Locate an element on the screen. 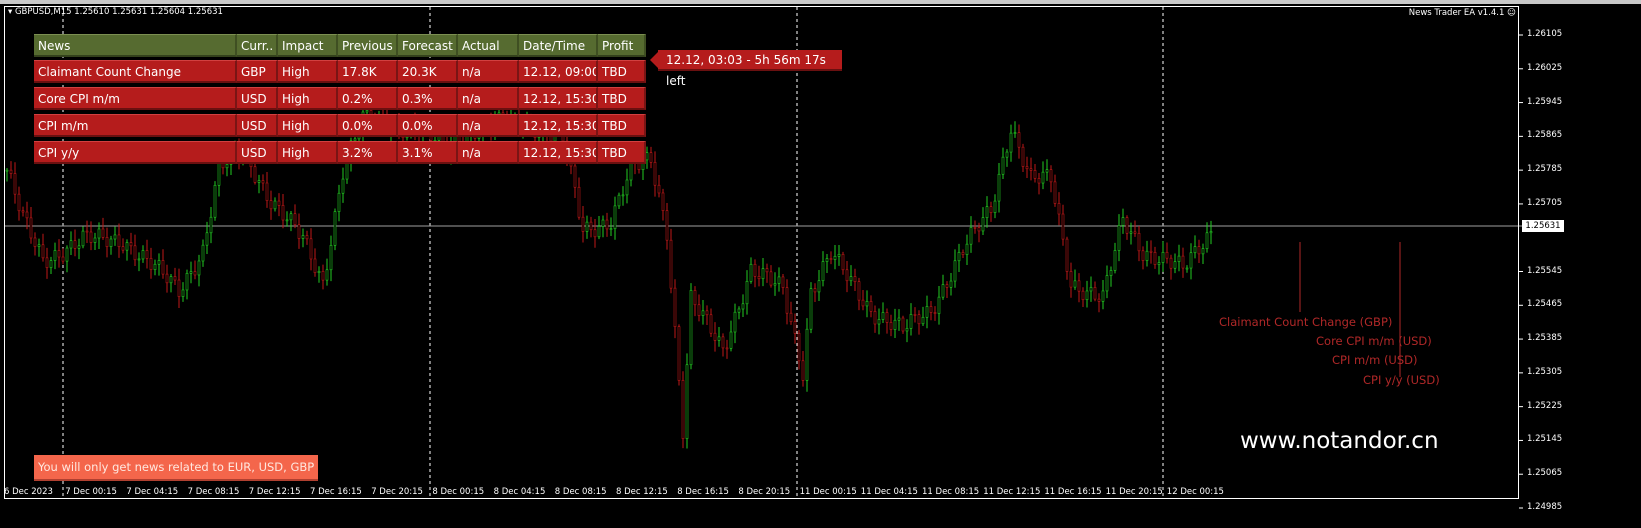 The image size is (1641, 528). time-tick: 6 Dec 2023 is located at coordinates (28, 492).